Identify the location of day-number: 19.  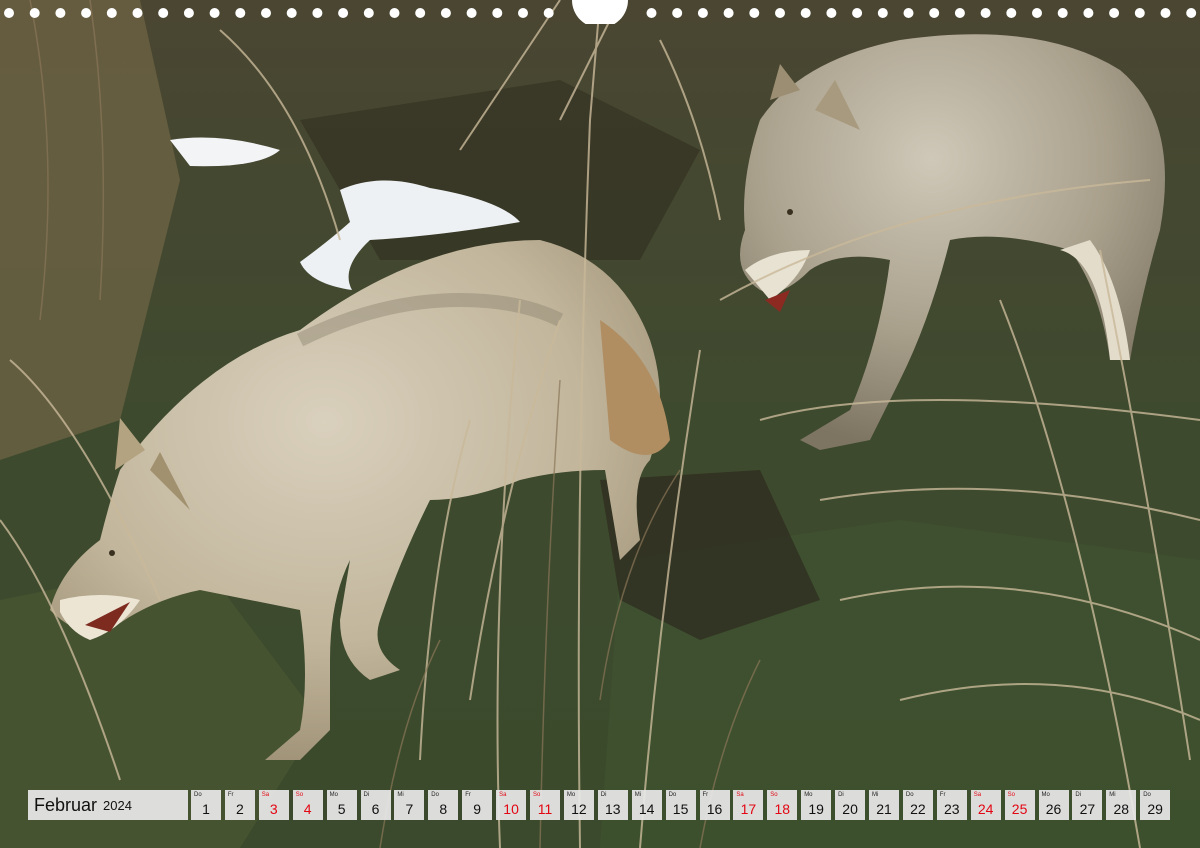
(816, 809).